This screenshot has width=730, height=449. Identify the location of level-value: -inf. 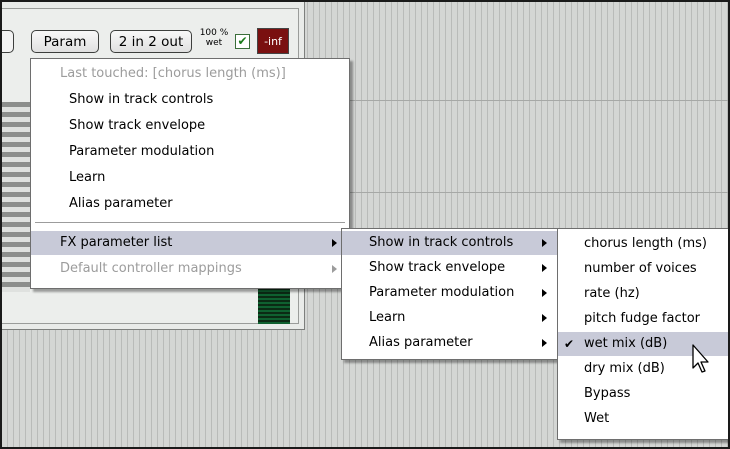
(273, 41).